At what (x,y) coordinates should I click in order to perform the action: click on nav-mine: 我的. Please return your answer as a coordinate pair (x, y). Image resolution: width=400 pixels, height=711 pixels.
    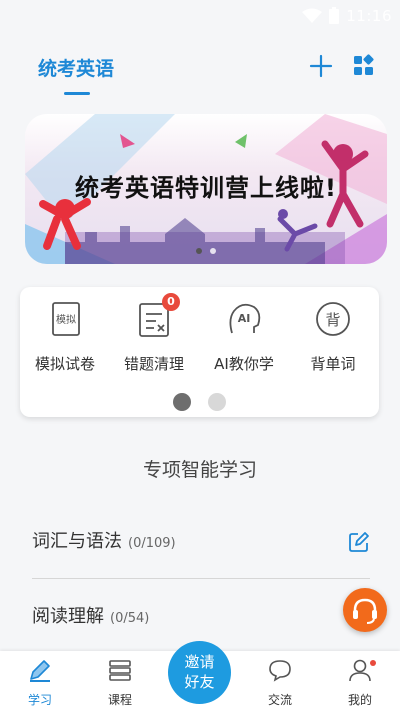
    Looking at the image, I should click on (360, 682).